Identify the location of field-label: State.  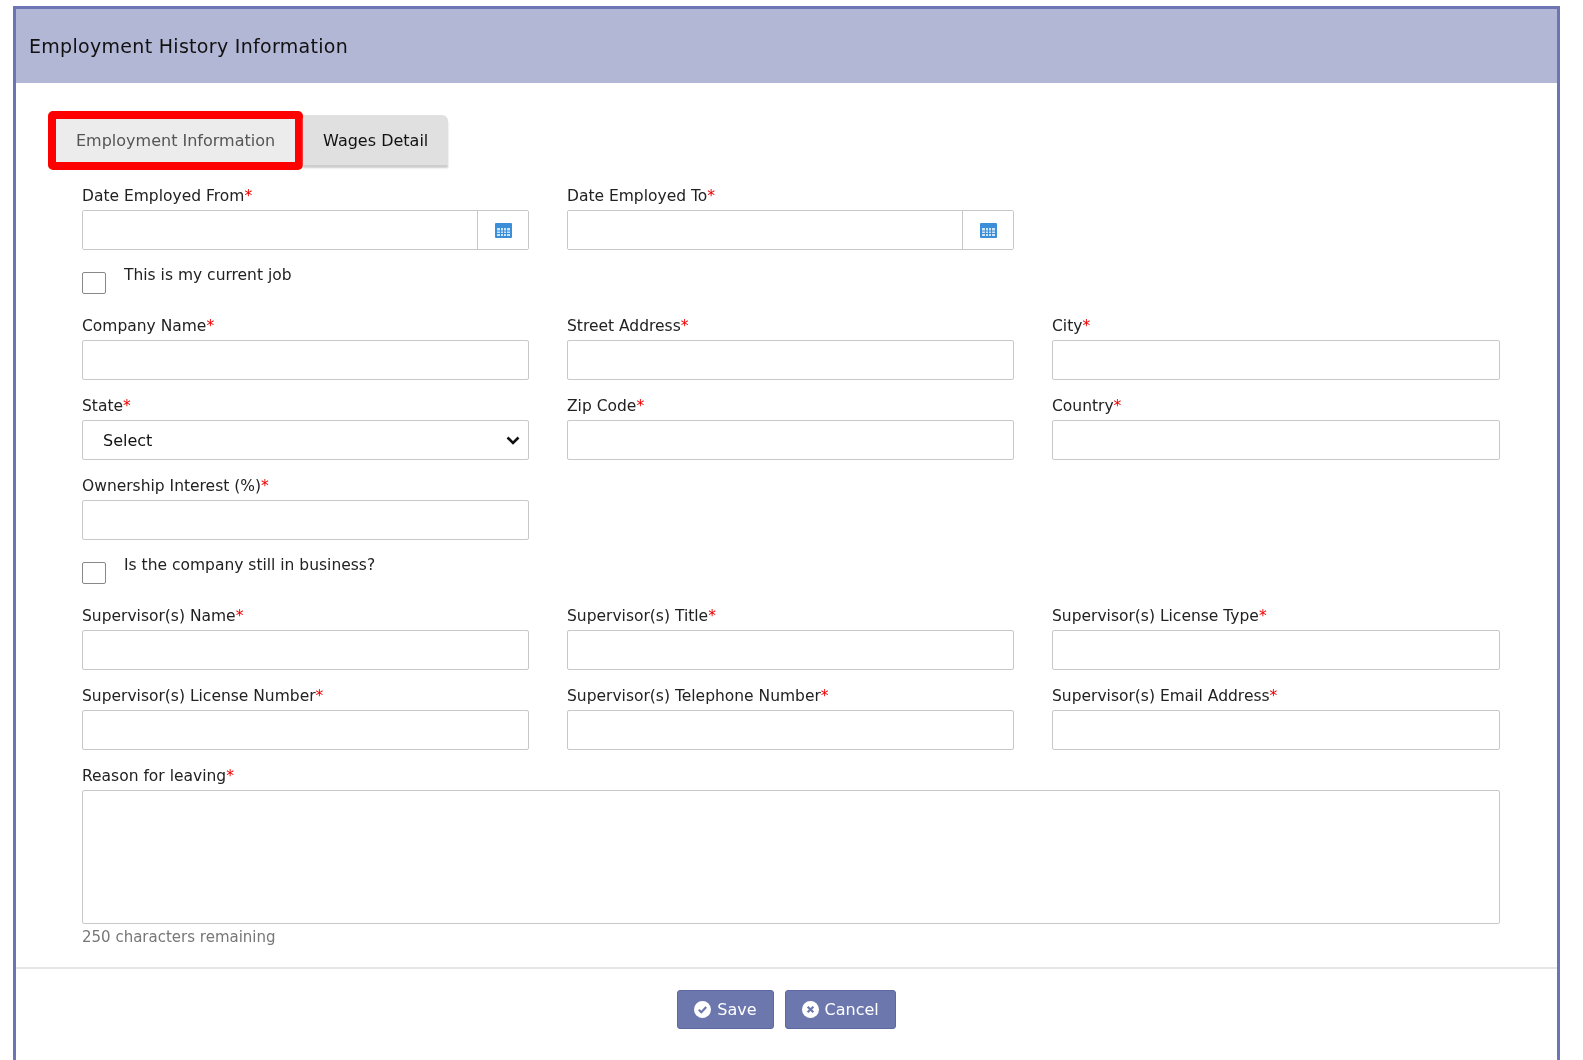
(103, 406).